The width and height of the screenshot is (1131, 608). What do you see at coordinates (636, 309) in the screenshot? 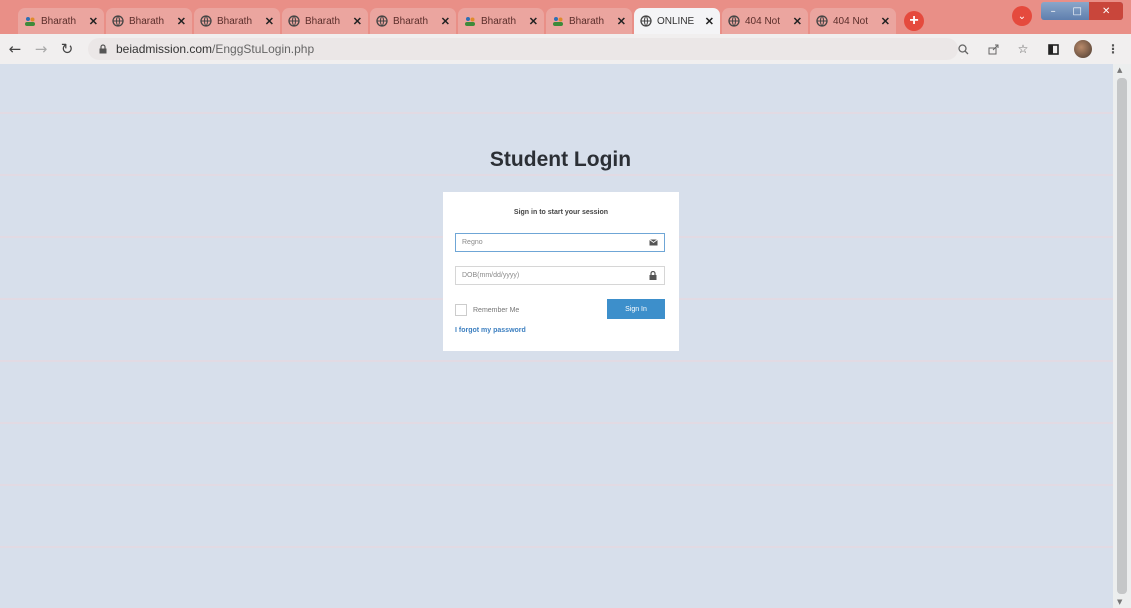
I see `sign-in-button: Sign In` at bounding box center [636, 309].